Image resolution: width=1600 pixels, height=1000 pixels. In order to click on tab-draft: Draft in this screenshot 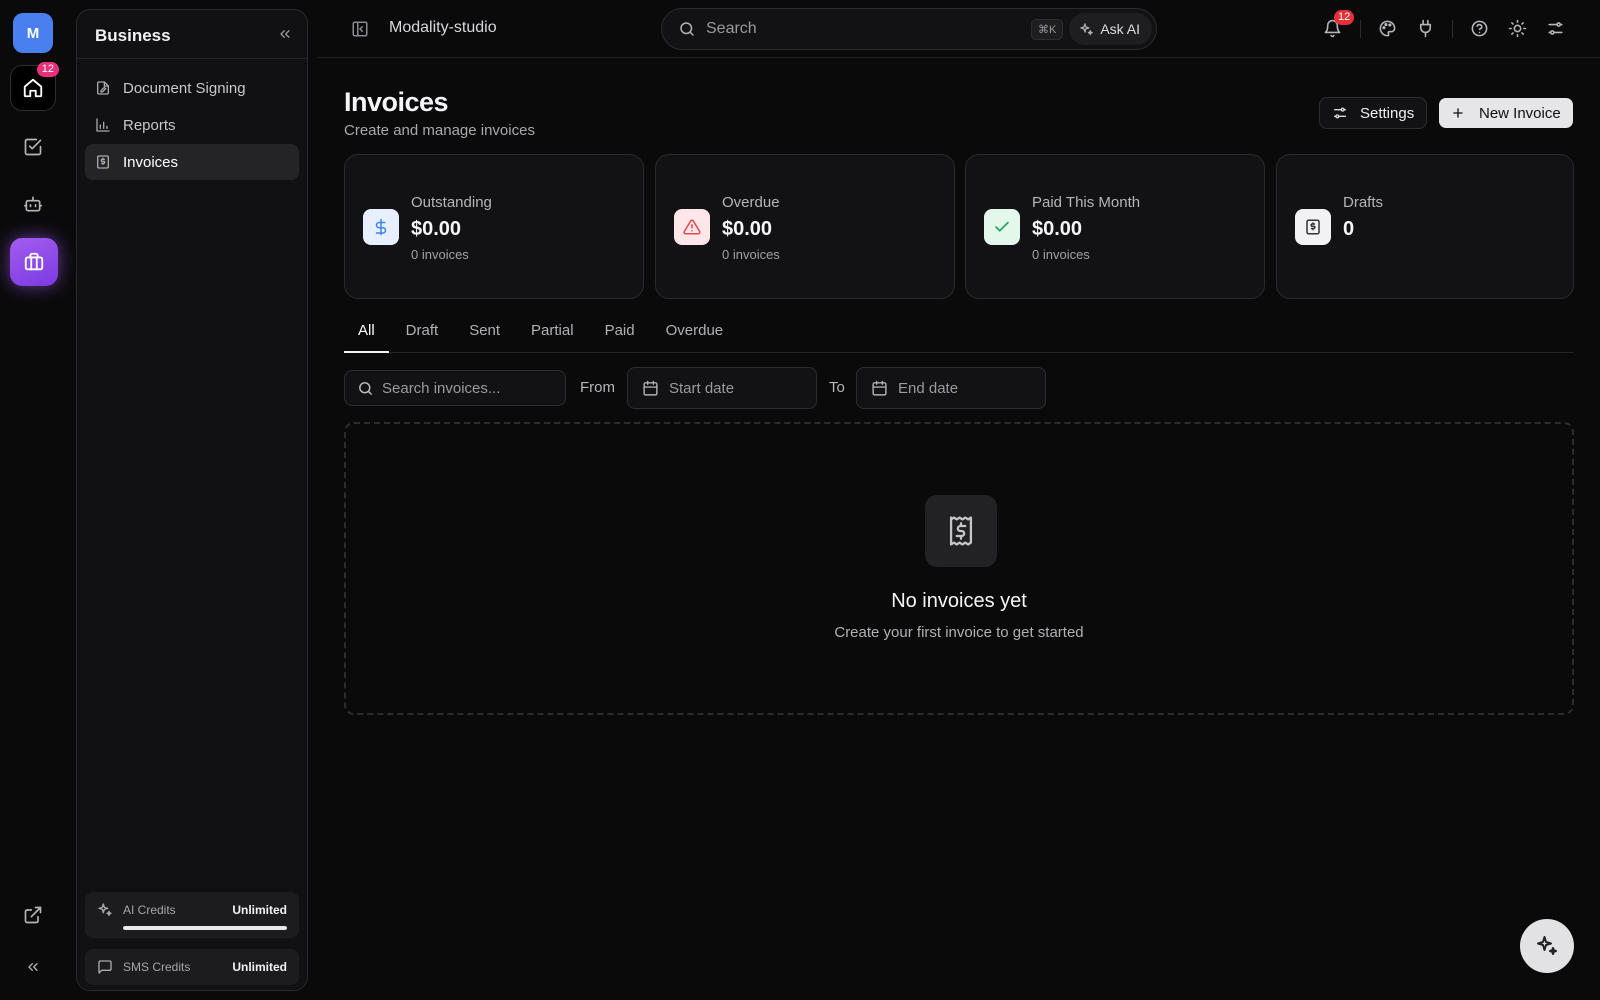, I will do `click(422, 332)`.